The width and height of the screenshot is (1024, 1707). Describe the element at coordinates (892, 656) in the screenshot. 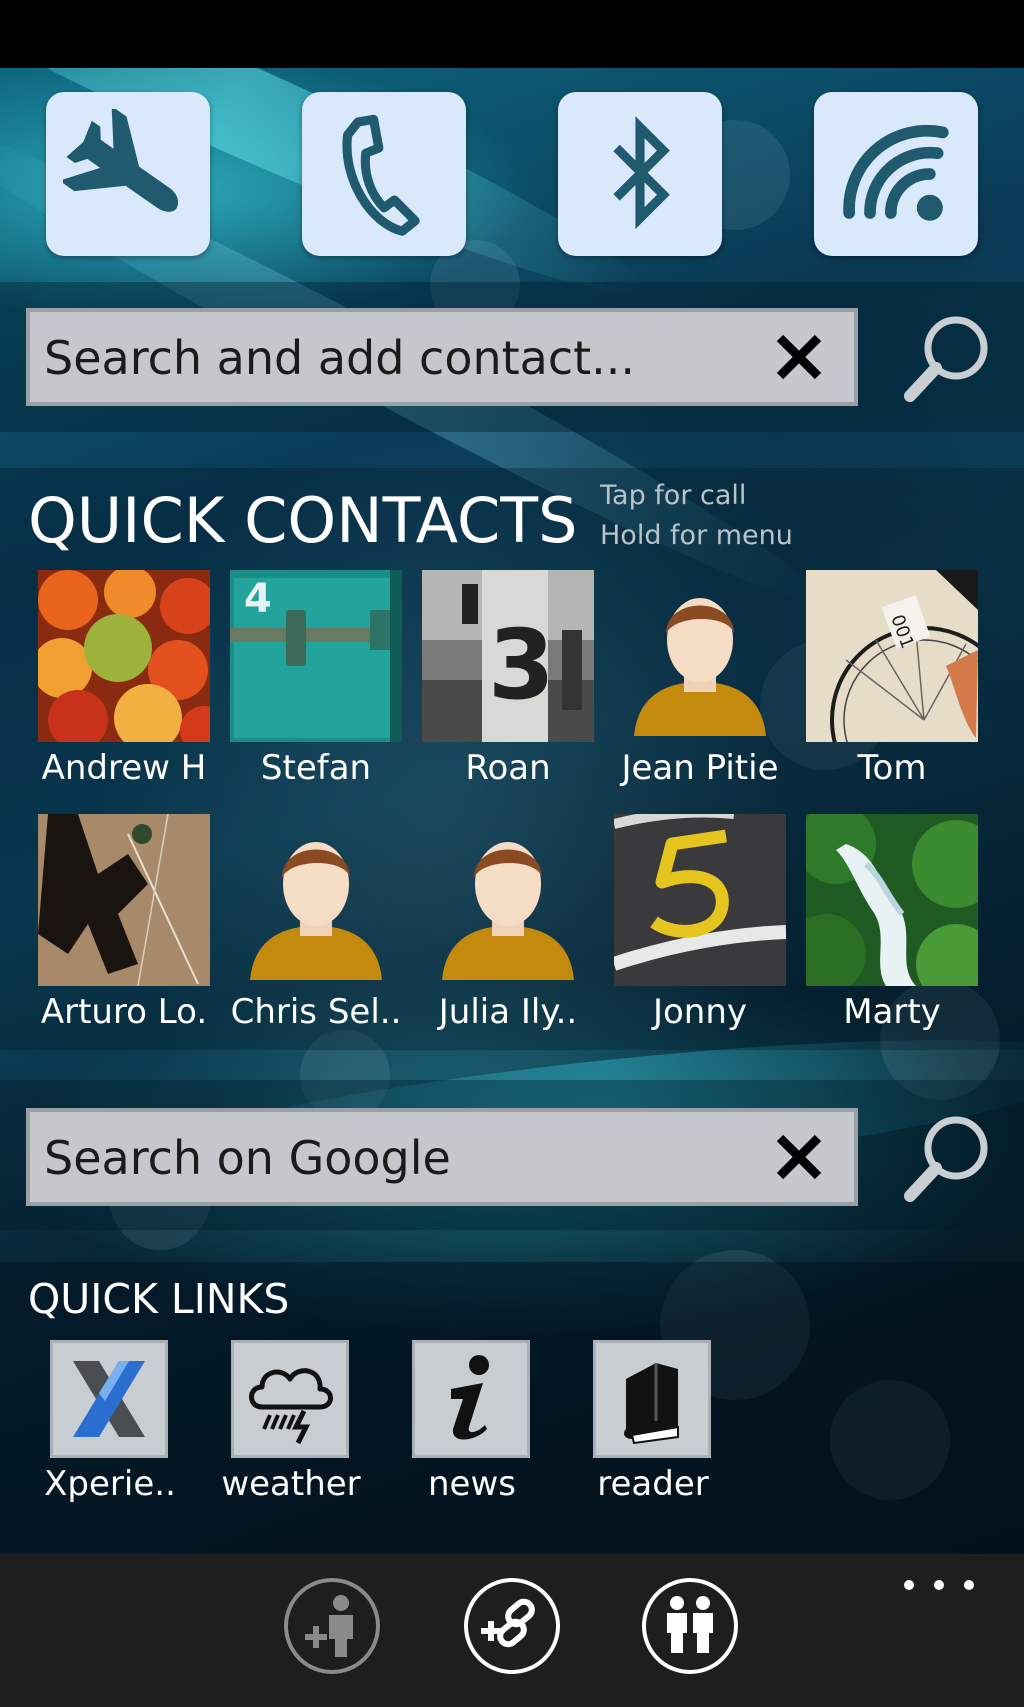

I see `contact-photo-bicycle: 001` at that location.